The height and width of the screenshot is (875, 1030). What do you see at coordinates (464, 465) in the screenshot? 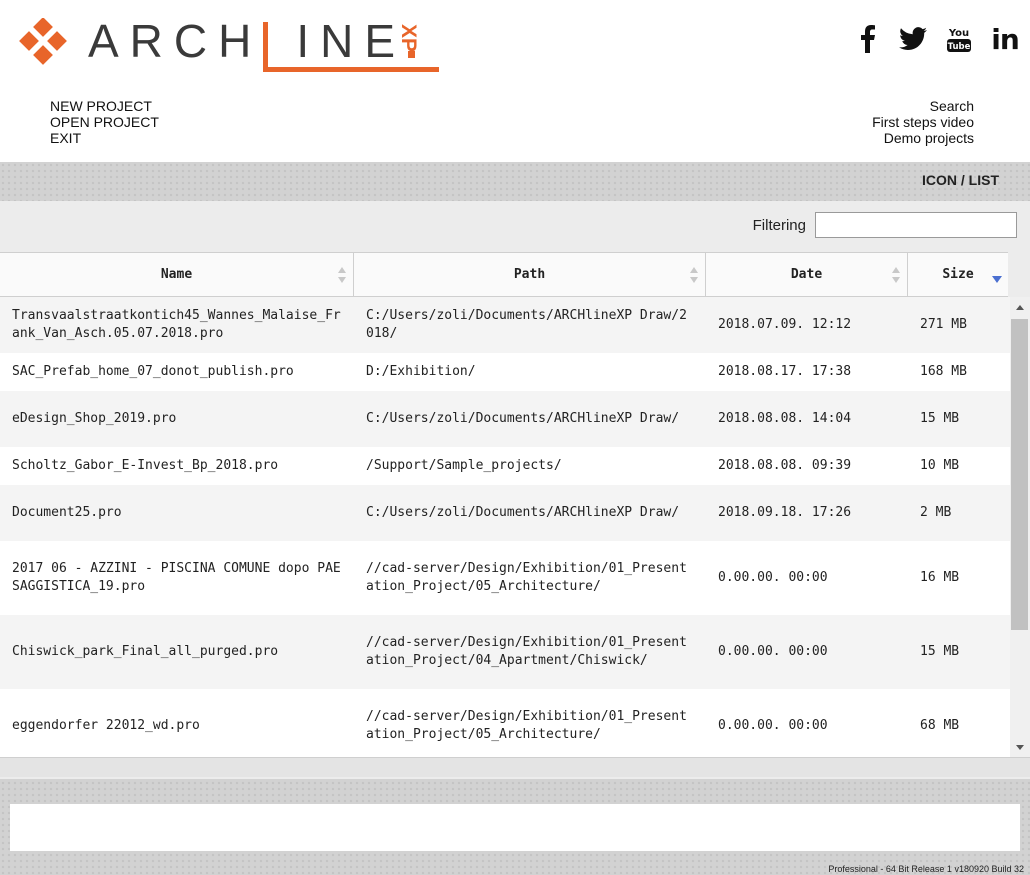
I see `cell-path: /Support/Sample_projects/` at bounding box center [464, 465].